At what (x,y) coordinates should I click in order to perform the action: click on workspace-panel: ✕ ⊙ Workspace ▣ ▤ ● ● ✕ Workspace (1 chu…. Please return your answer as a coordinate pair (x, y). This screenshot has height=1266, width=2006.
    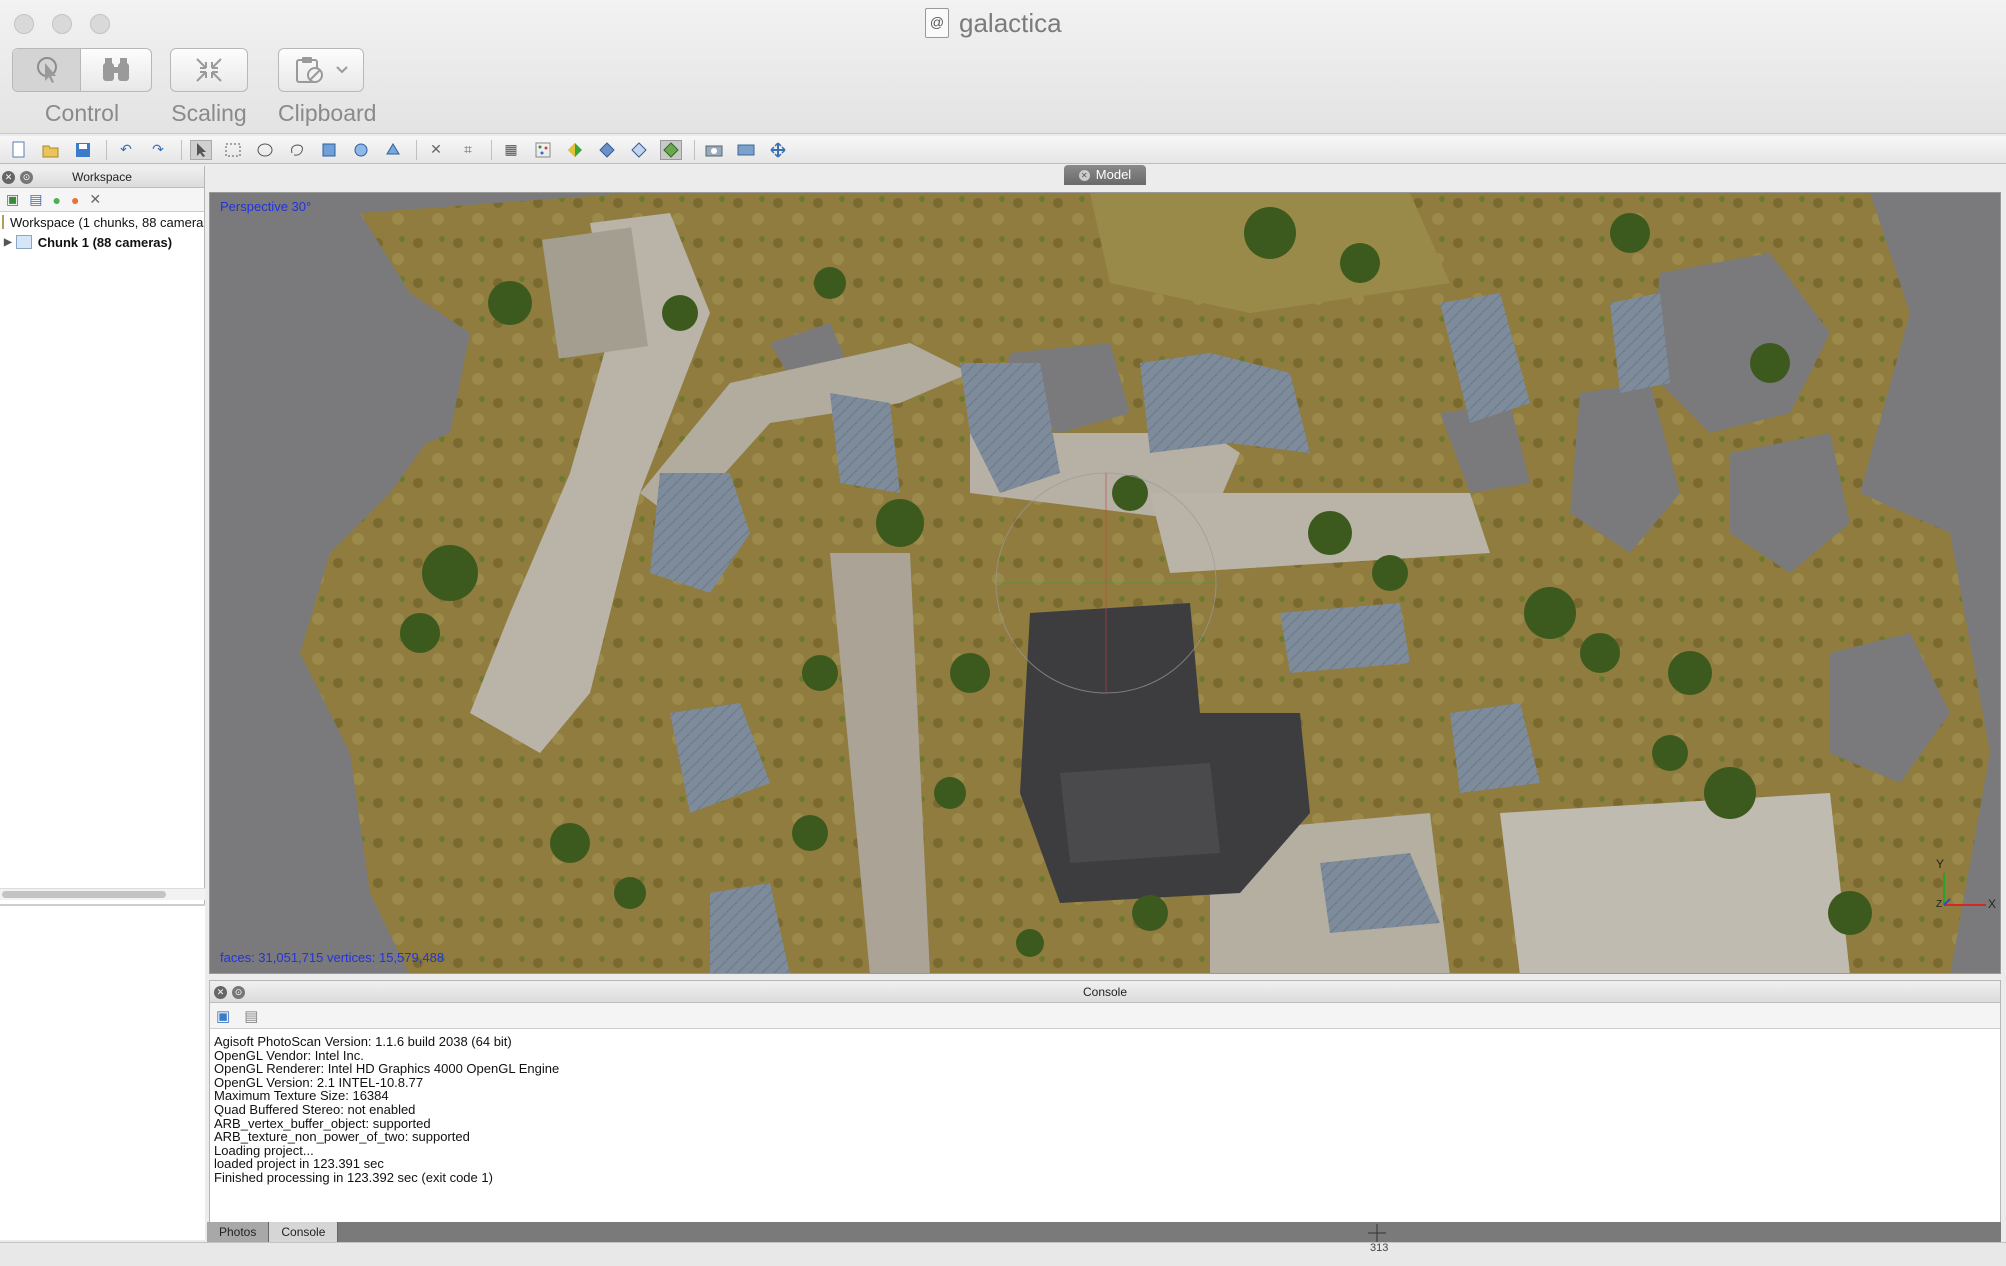
    Looking at the image, I should click on (102, 703).